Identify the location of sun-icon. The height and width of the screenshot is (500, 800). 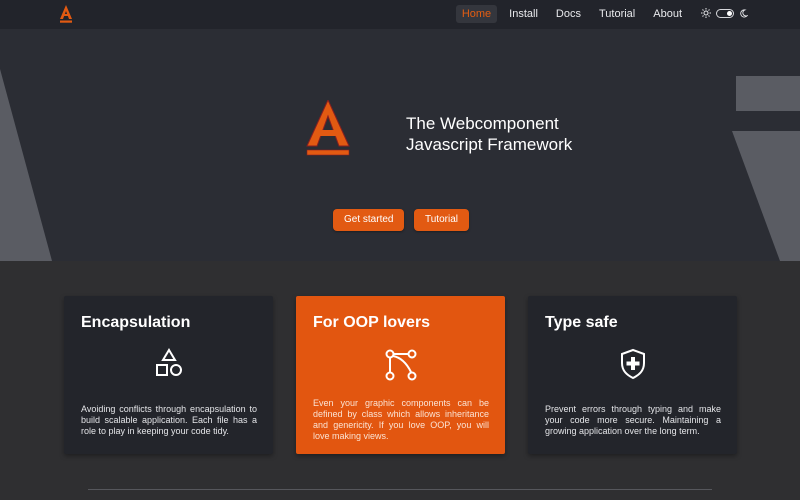
(706, 13).